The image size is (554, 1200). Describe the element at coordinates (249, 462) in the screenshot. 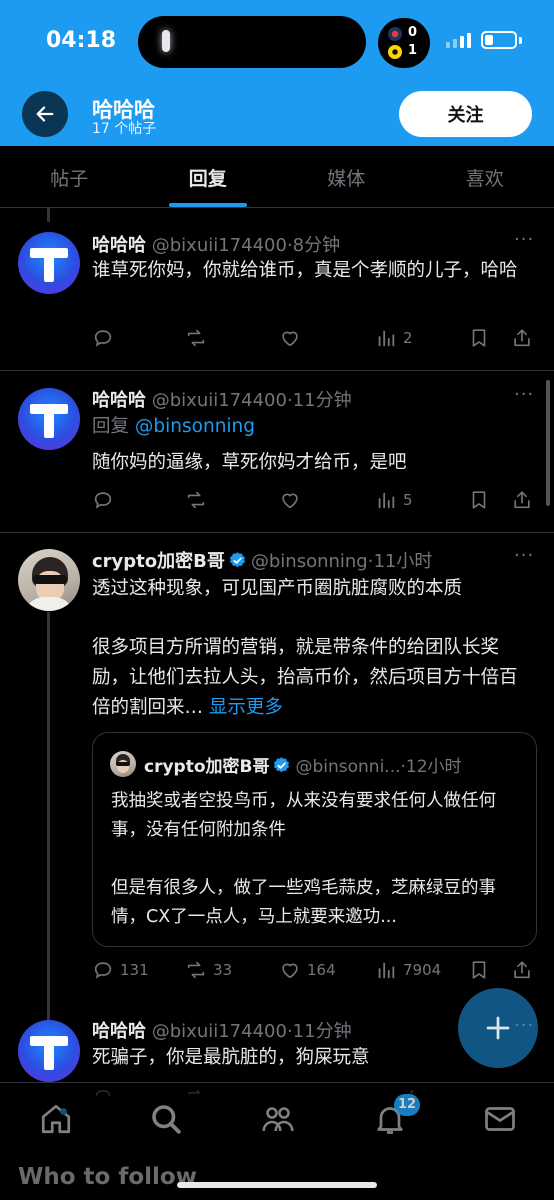

I see `post-text: 随你妈的逼缘，草死你妈才给币，是吧` at that location.